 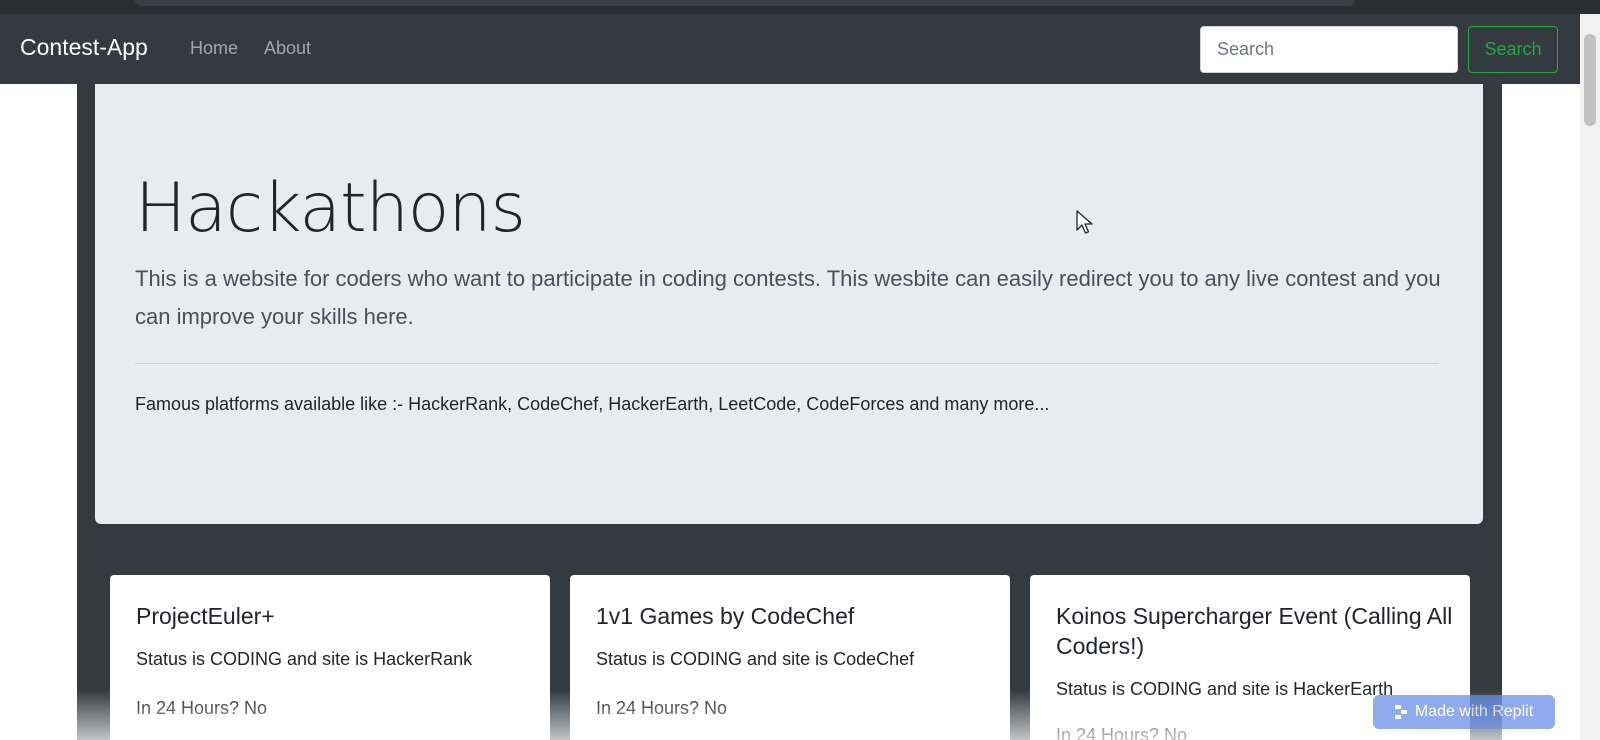 I want to click on page-scrollbar, so click(x=1590, y=377).